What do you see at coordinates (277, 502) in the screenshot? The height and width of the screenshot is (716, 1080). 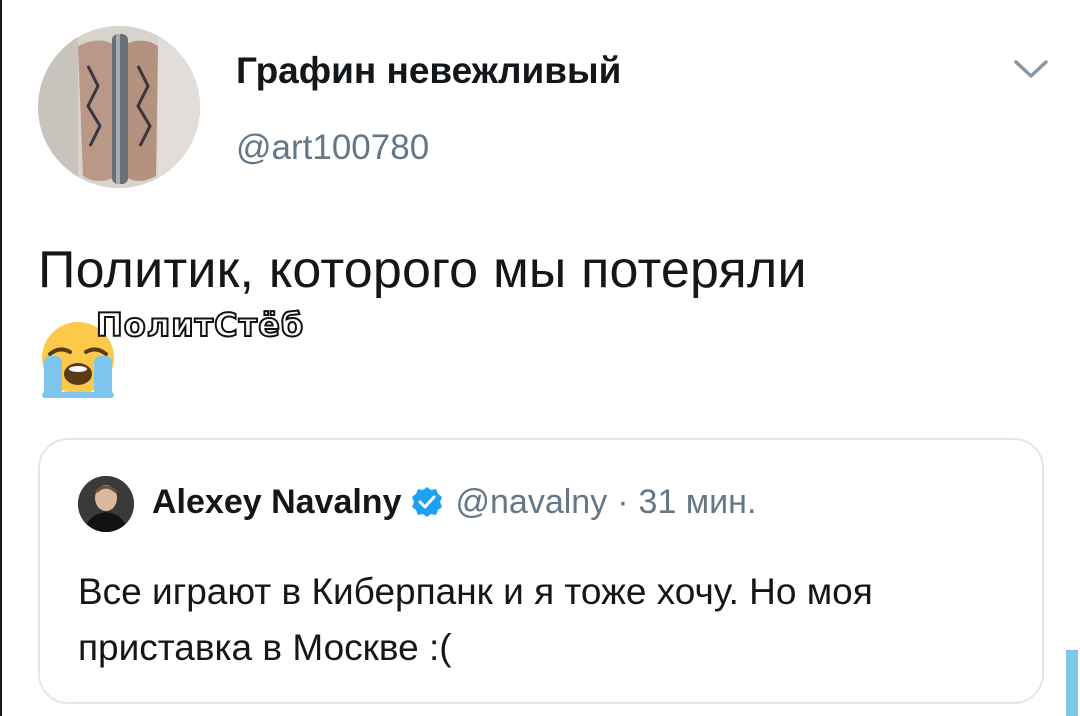 I see `quoted-author-name: Alexey Navalny` at bounding box center [277, 502].